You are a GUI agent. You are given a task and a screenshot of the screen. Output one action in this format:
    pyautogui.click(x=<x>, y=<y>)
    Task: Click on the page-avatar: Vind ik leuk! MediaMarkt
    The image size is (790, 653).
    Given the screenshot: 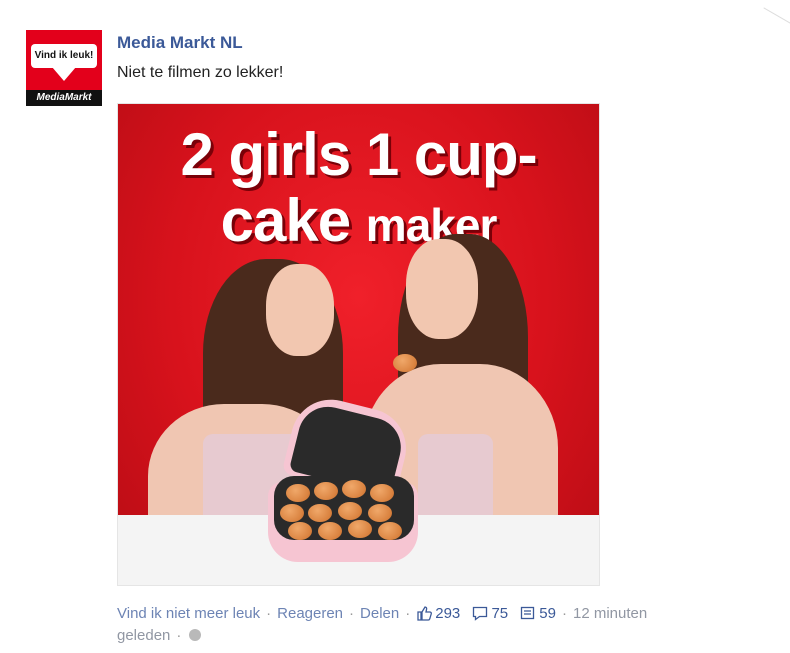 What is the action you would take?
    pyautogui.click(x=64, y=68)
    